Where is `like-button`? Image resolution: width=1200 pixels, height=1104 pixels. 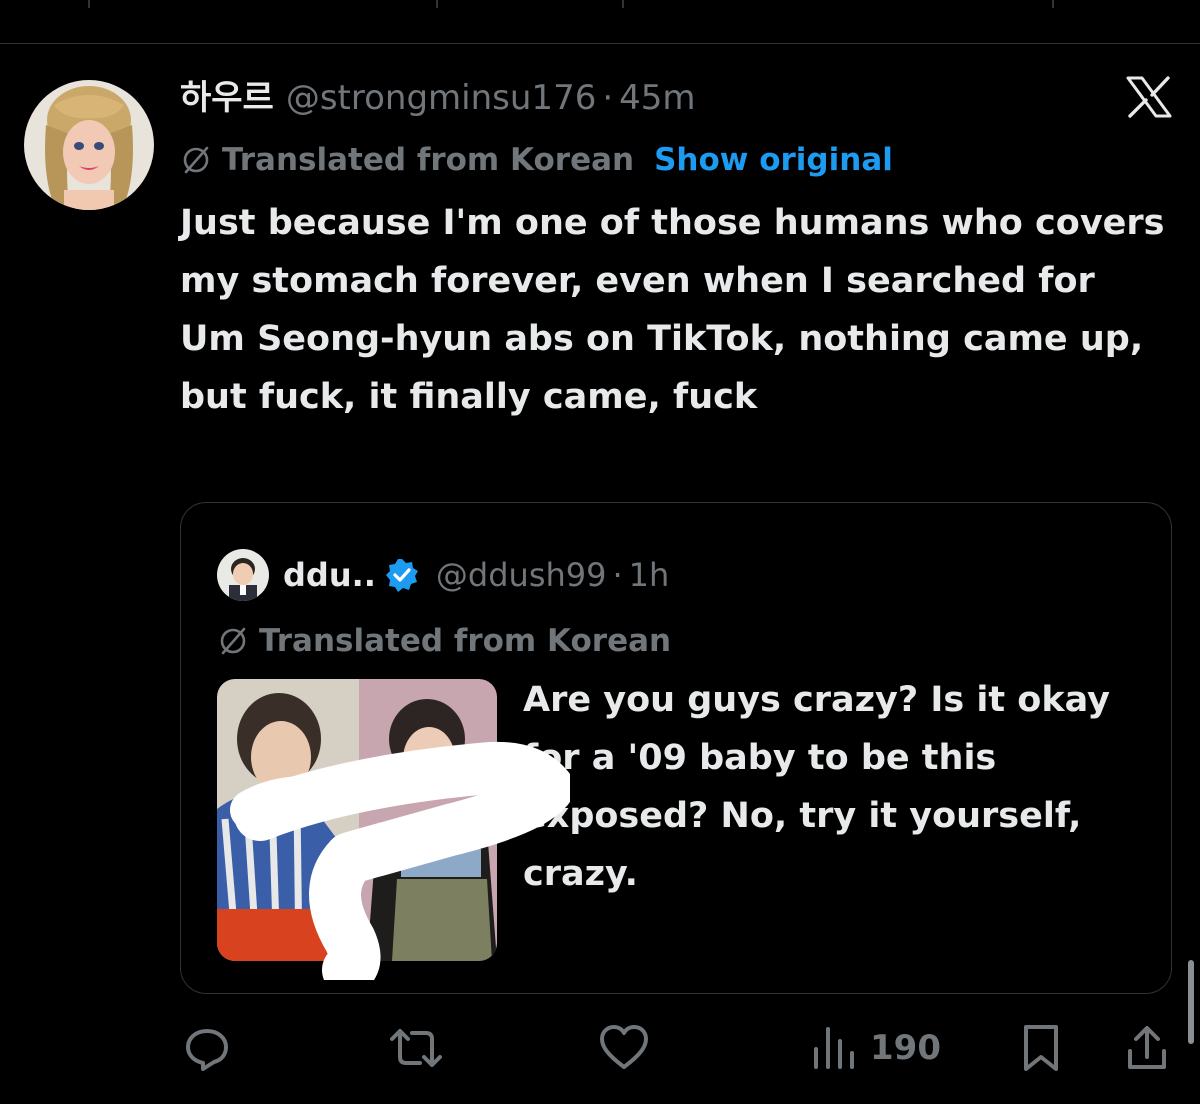 like-button is located at coordinates (624, 1048).